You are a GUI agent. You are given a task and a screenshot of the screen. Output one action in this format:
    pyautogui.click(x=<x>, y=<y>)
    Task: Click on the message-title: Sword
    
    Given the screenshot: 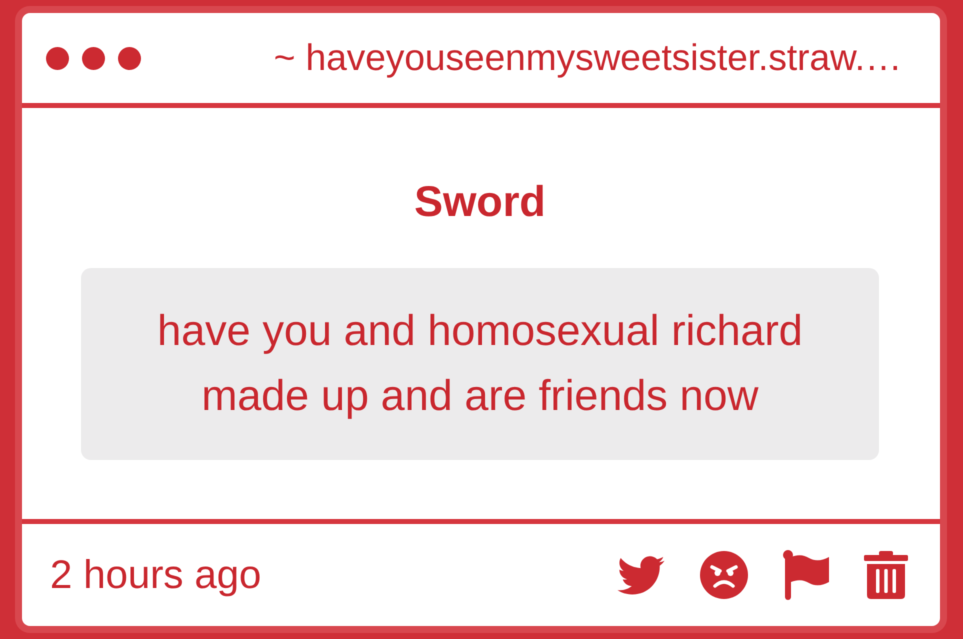 What is the action you would take?
    pyautogui.click(x=480, y=202)
    